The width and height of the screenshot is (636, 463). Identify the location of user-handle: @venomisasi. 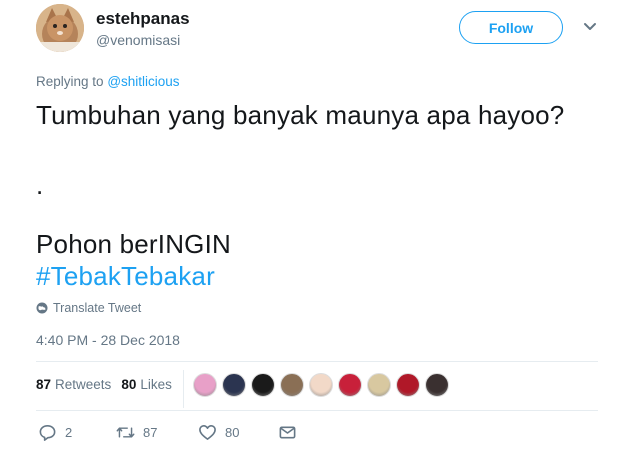
(138, 40).